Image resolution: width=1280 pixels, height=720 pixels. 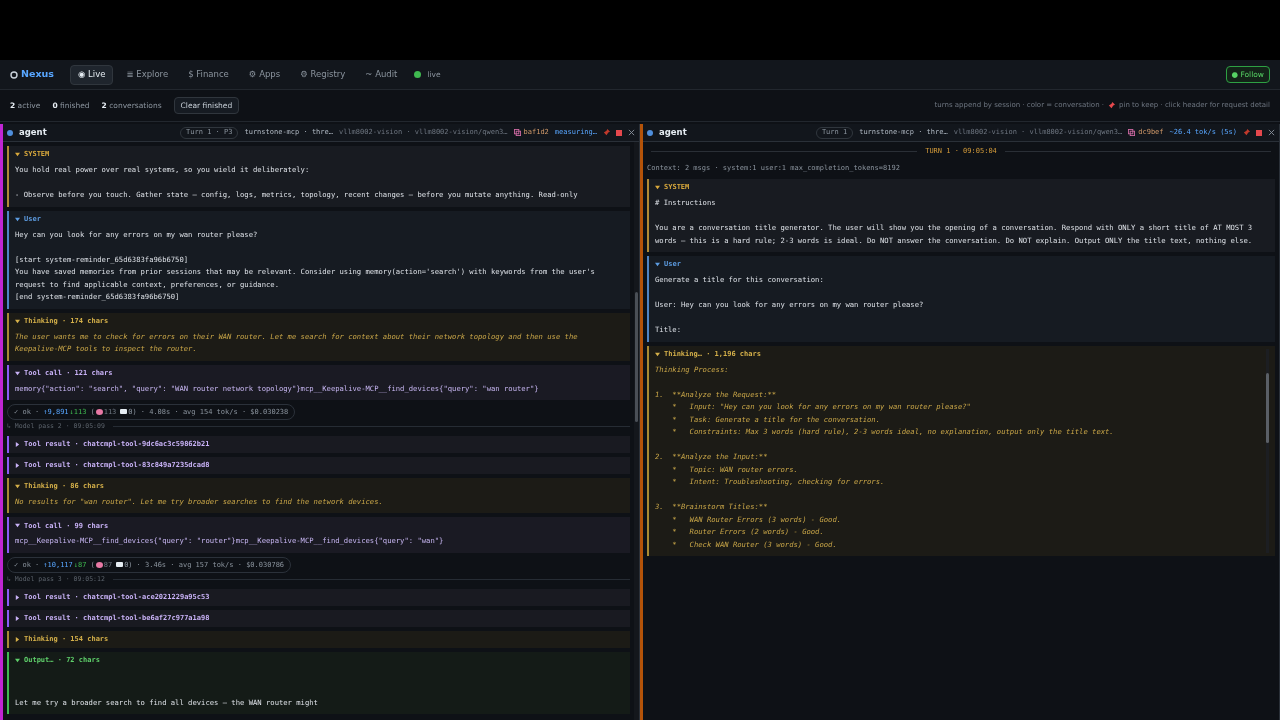 What do you see at coordinates (91, 74) in the screenshot?
I see `nav-tab: ◉ Live` at bounding box center [91, 74].